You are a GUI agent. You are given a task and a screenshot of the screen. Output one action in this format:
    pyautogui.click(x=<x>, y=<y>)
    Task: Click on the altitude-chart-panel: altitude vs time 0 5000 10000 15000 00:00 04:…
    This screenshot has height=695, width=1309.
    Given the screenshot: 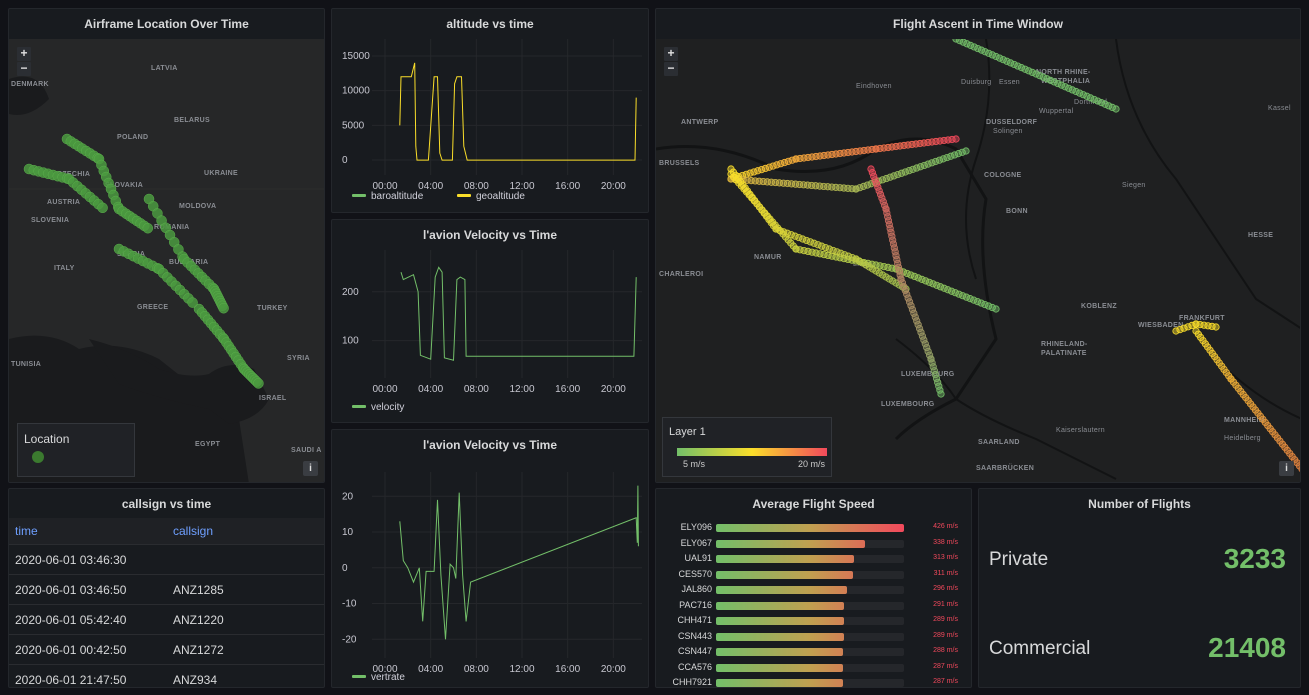 What is the action you would take?
    pyautogui.click(x=490, y=110)
    